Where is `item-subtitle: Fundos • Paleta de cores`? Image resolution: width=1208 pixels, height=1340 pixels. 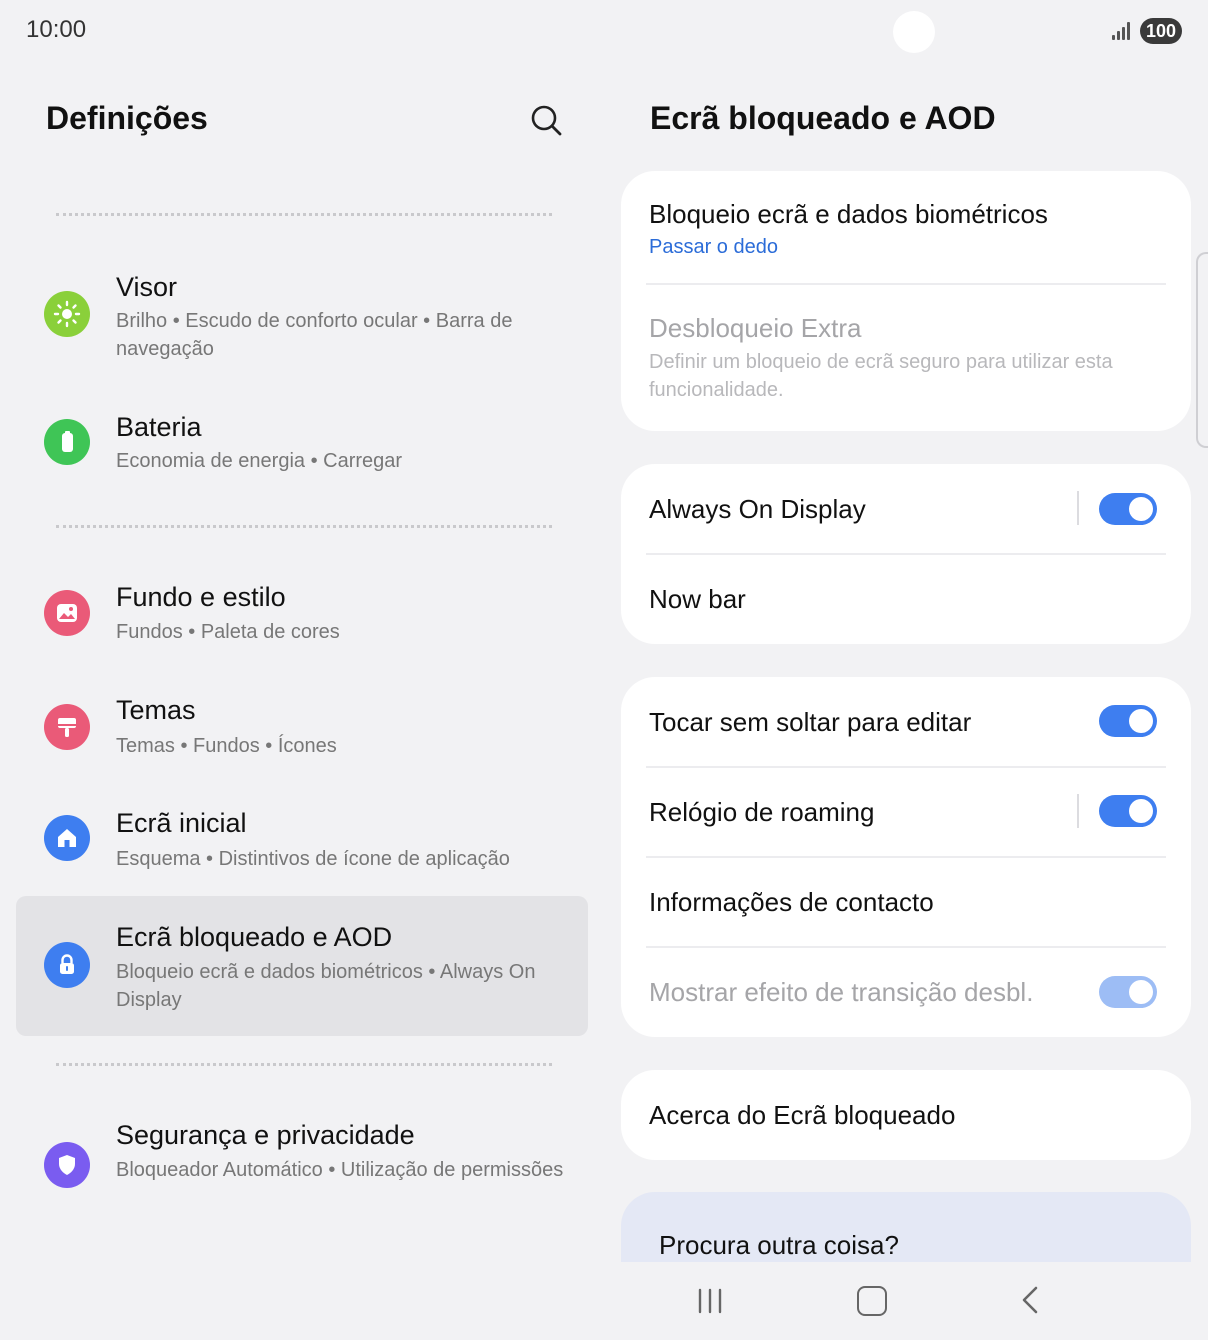
item-subtitle: Fundos • Paleta de cores is located at coordinates (228, 632).